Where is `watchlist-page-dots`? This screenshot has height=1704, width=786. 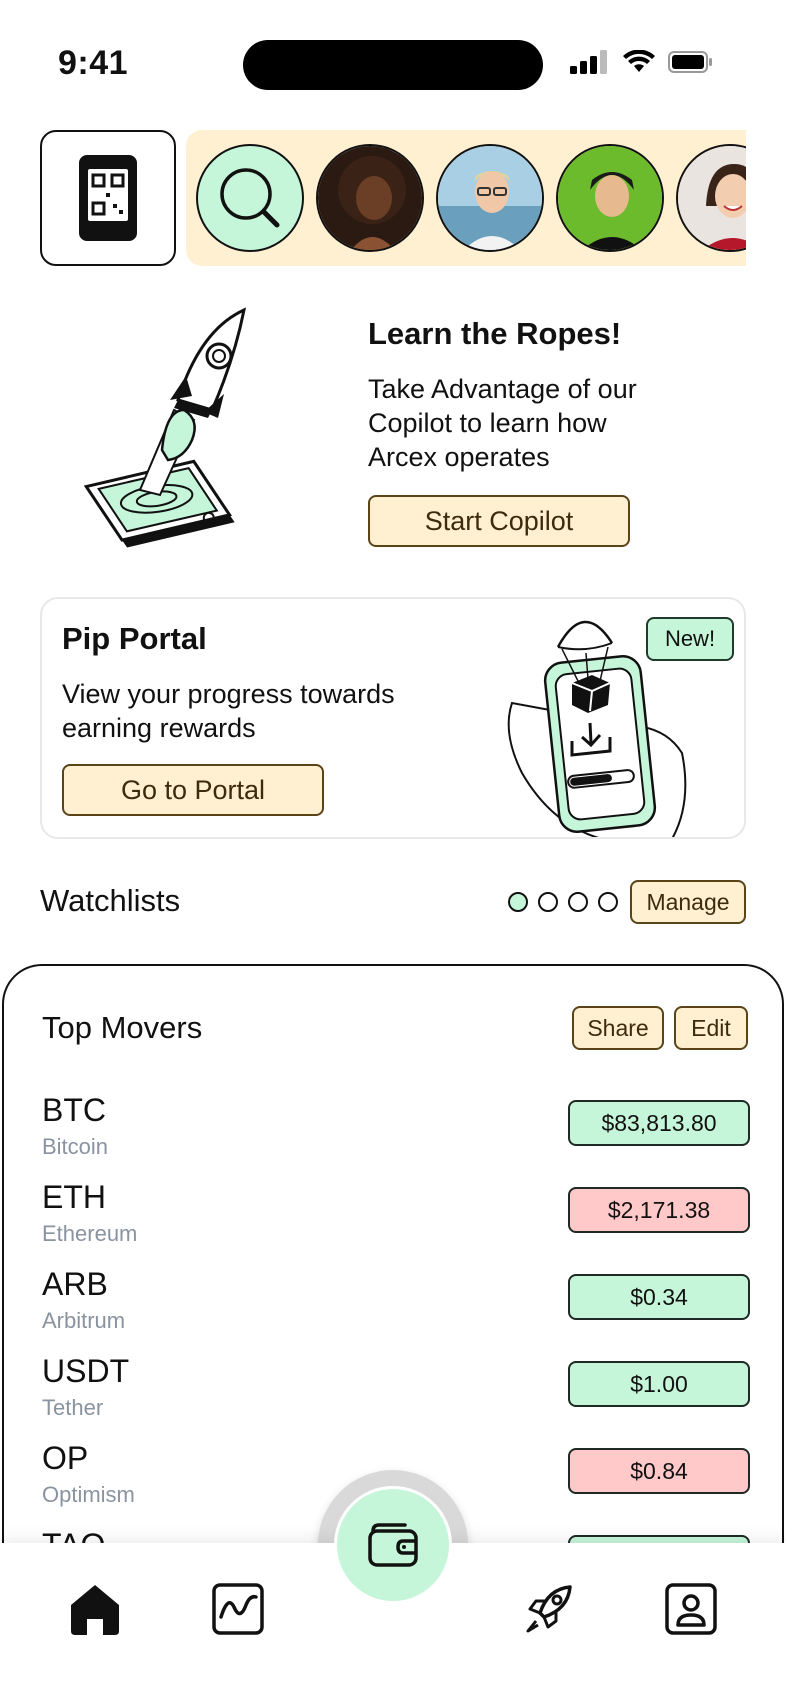
watchlist-page-dots is located at coordinates (563, 902).